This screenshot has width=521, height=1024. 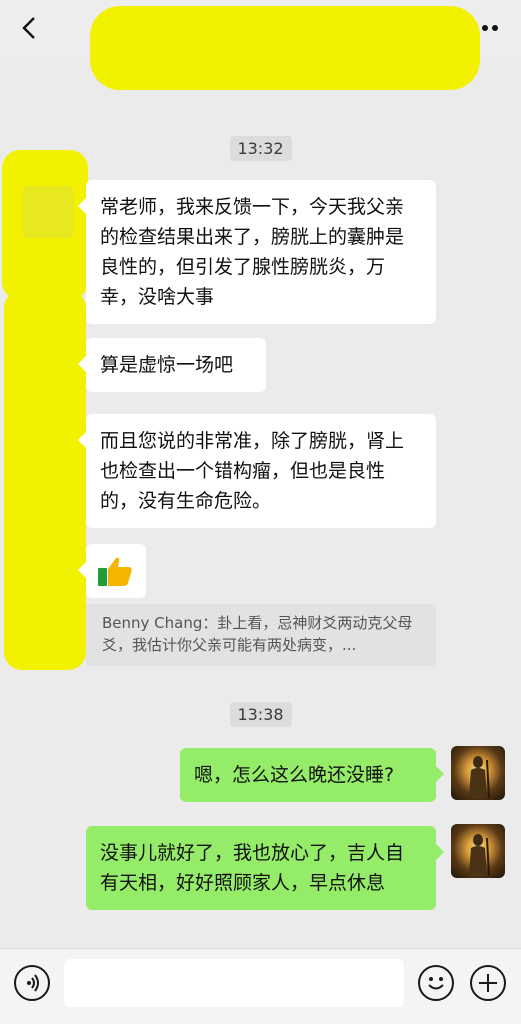 I want to click on message-text: 嗯，怎么这么晚还没睡?, so click(x=294, y=775).